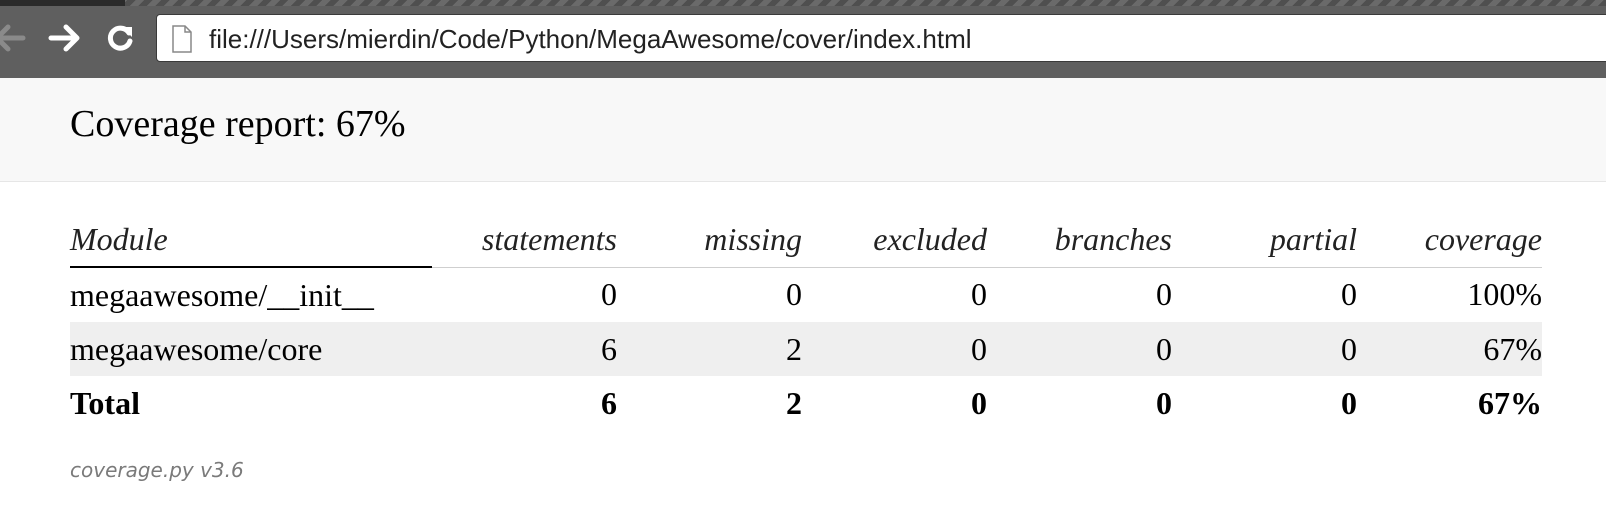 This screenshot has height=514, width=1606. What do you see at coordinates (62, 3) in the screenshot?
I see `active-tab-edge` at bounding box center [62, 3].